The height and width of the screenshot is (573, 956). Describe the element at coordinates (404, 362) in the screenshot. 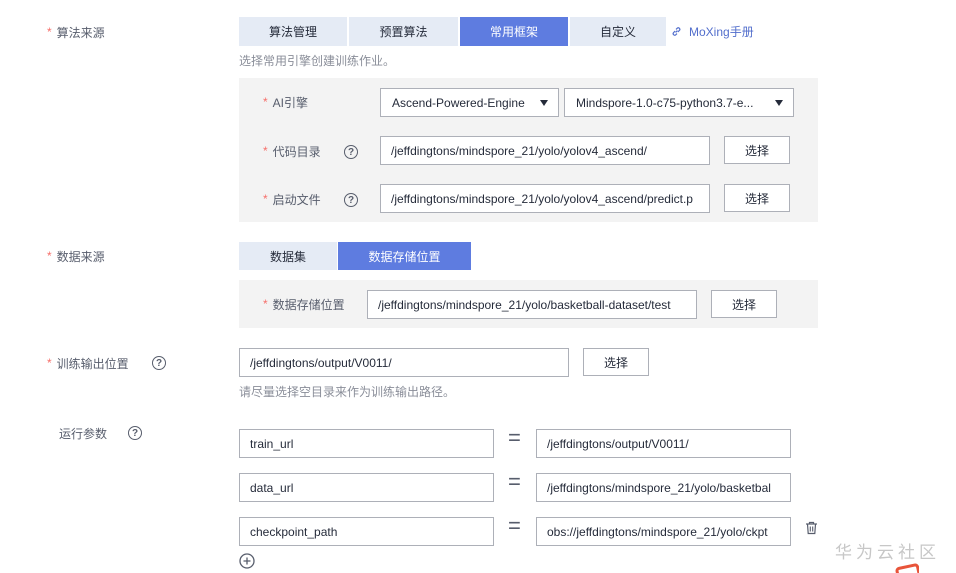

I see `output-location-input: /jeffdingtons/output/V0011/` at that location.